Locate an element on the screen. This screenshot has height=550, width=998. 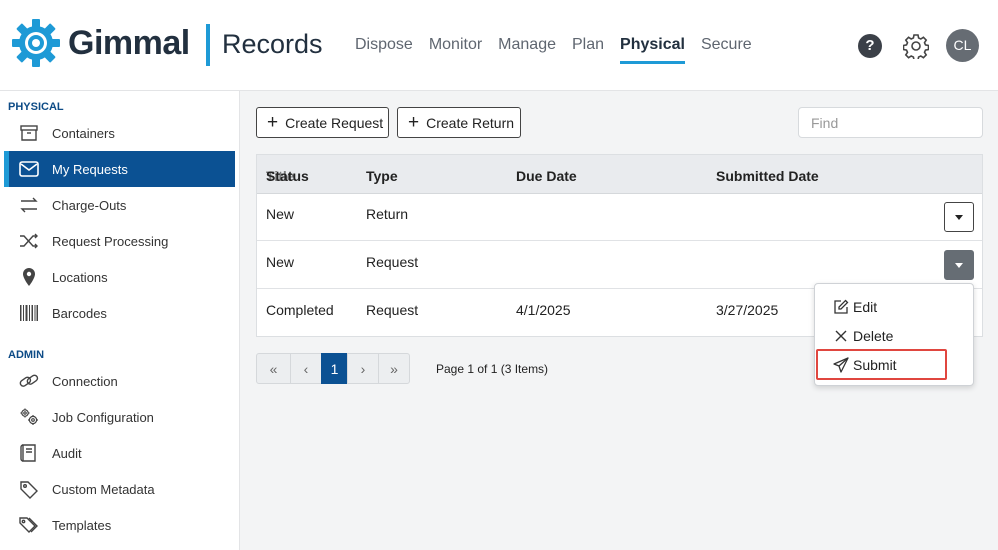
sidebar-item-custom-metadata: Custom Metadata is located at coordinates (119, 489).